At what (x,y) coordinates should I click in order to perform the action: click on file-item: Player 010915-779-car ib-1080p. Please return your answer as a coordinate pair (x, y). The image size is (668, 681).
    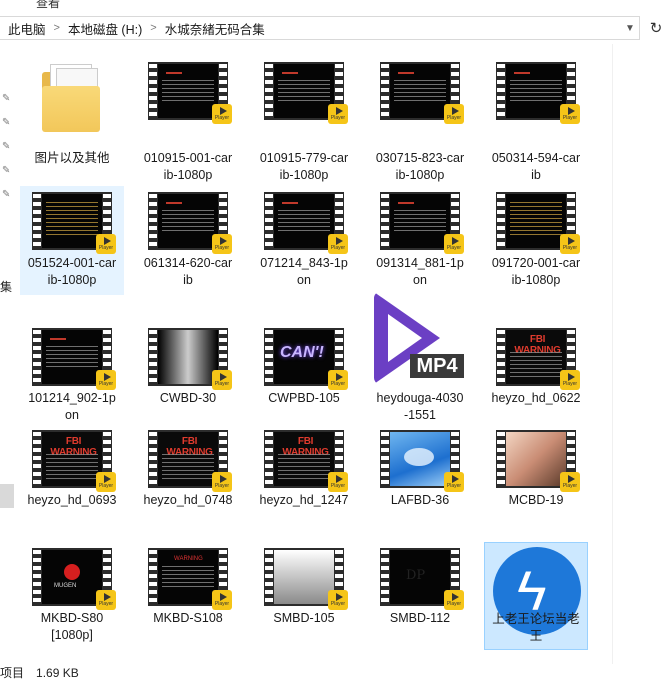
    Looking at the image, I should click on (304, 123).